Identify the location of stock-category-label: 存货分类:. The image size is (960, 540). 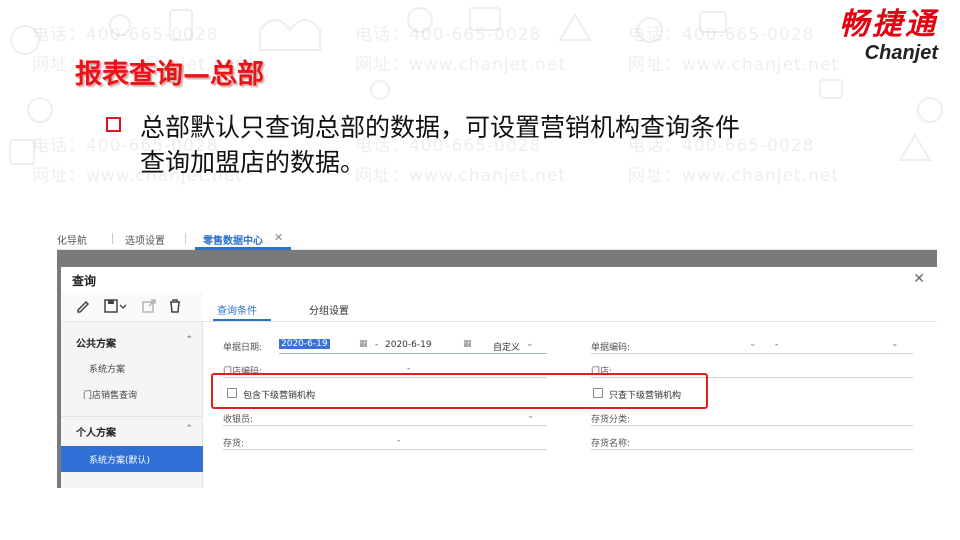
(611, 420).